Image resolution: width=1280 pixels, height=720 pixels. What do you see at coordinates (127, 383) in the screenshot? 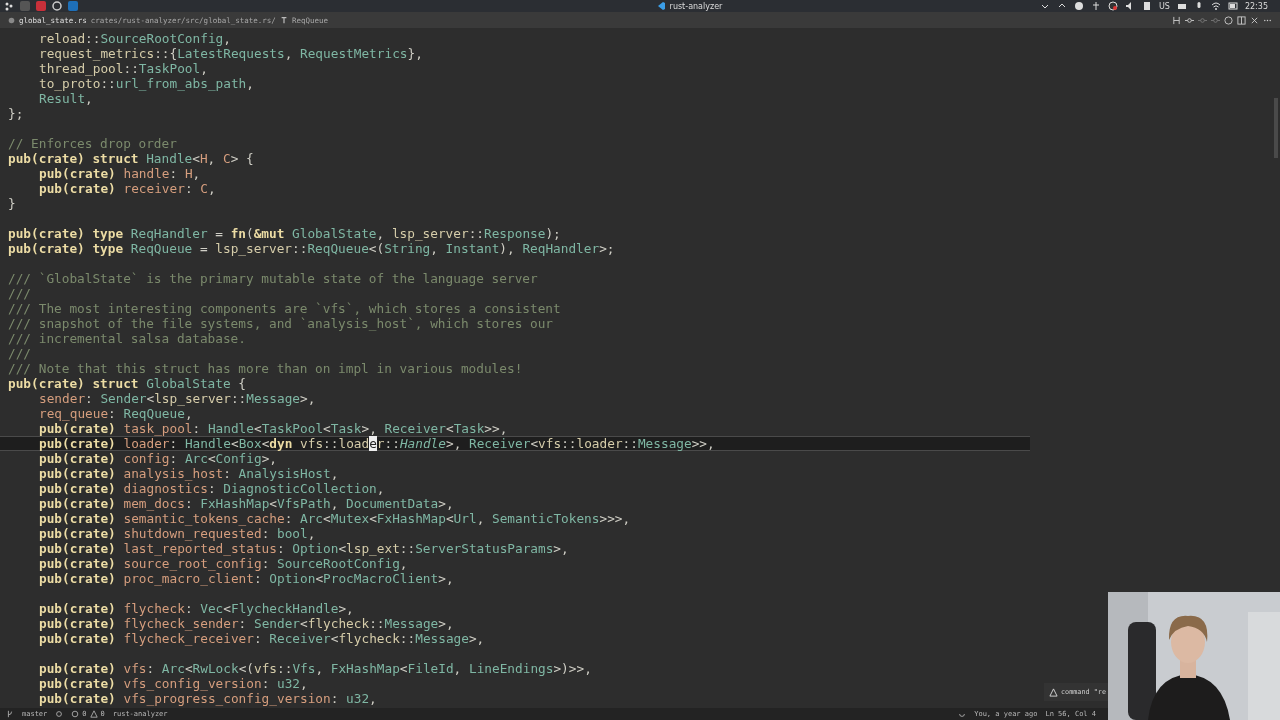
I see `code-line: pub(crate) struct GlobalState {` at bounding box center [127, 383].